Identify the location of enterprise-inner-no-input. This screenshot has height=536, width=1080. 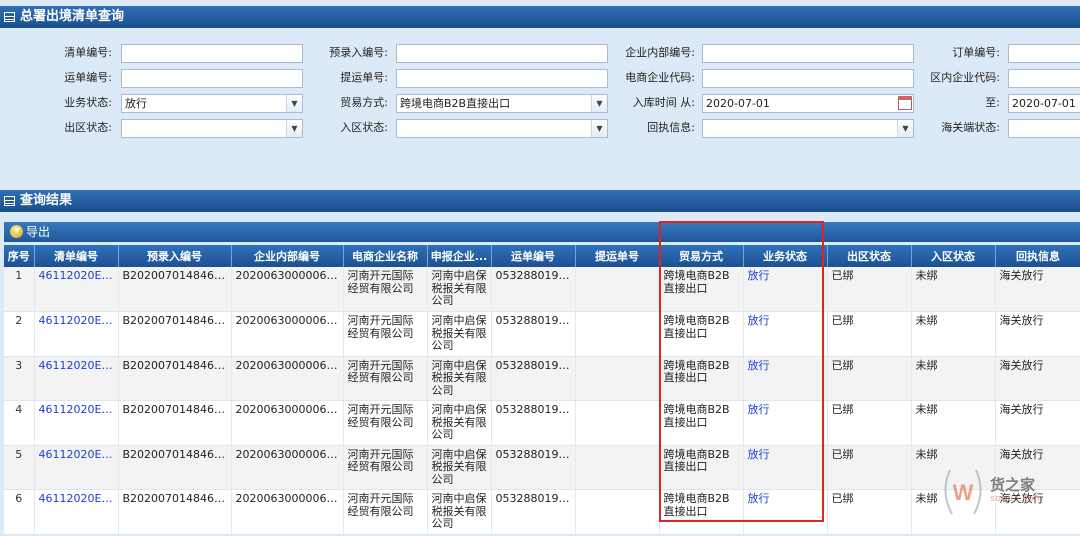
(808, 53).